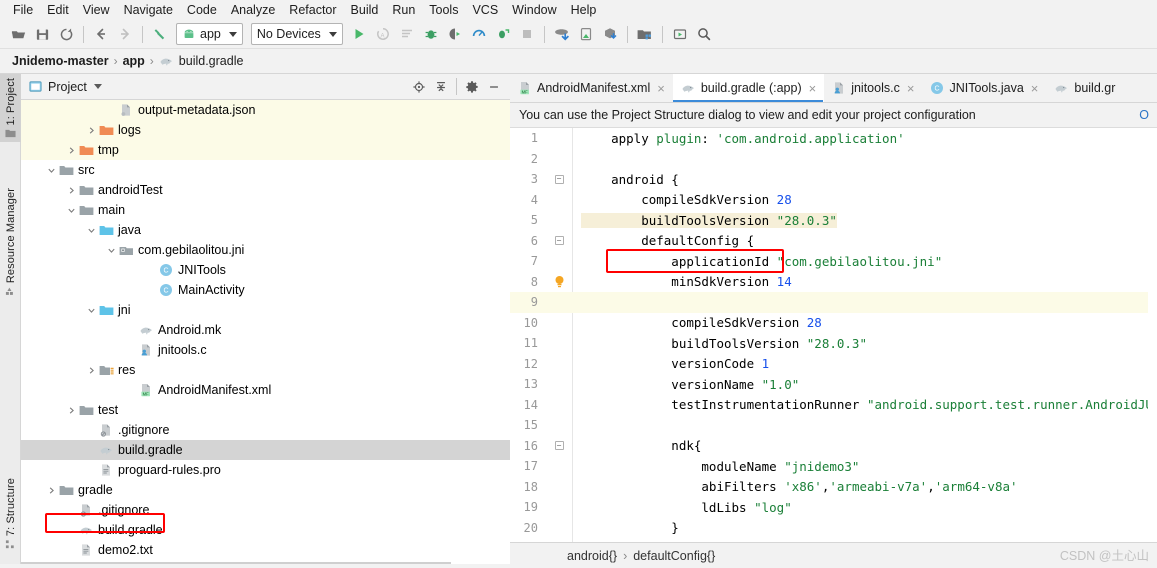 The width and height of the screenshot is (1157, 568). I want to click on code-line: 16 − ndk{, so click(833, 446).